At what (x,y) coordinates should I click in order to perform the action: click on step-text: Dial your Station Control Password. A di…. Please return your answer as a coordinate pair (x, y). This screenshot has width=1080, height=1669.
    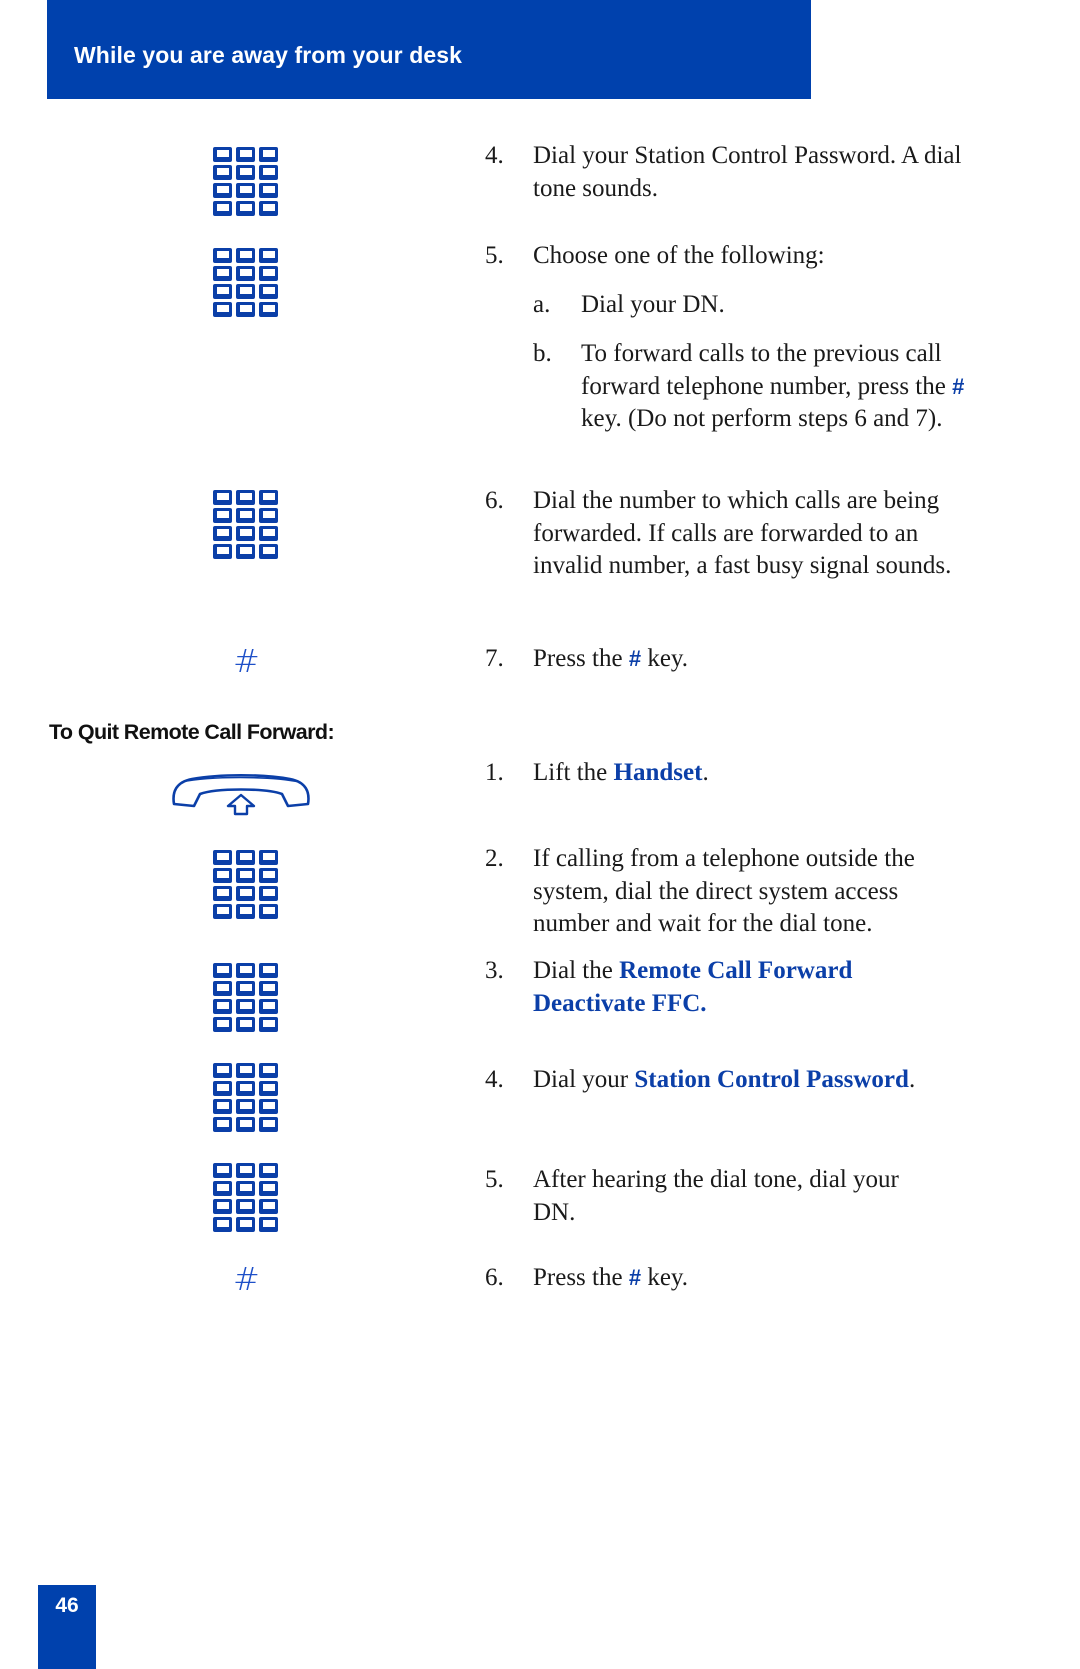
    Looking at the image, I should click on (747, 172).